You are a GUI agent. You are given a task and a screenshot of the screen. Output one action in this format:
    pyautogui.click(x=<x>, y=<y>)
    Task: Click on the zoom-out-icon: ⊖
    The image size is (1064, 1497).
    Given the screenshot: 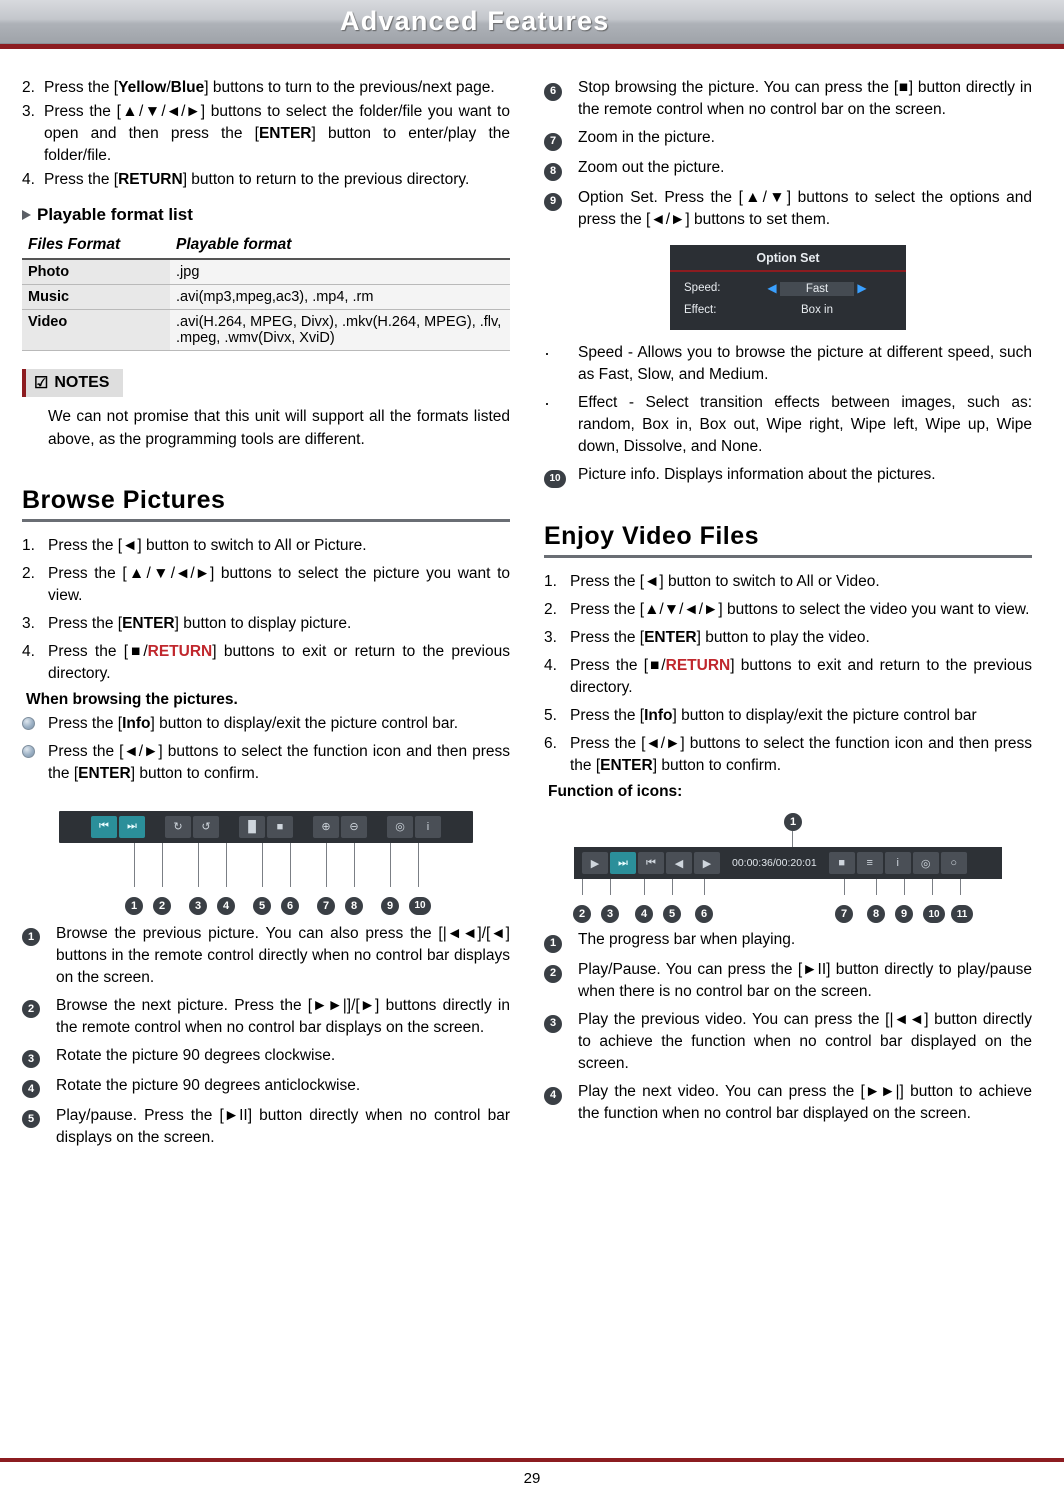 What is the action you would take?
    pyautogui.click(x=354, y=826)
    